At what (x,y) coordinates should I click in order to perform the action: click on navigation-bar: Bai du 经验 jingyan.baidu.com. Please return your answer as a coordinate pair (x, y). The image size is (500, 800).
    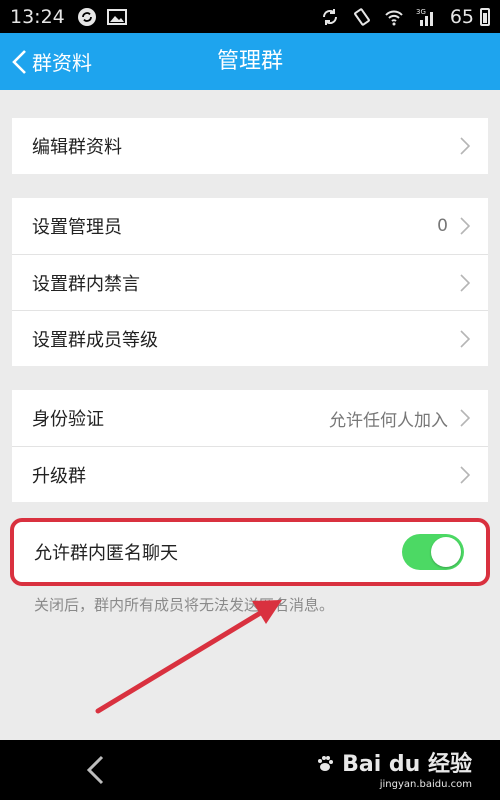
    Looking at the image, I should click on (250, 770).